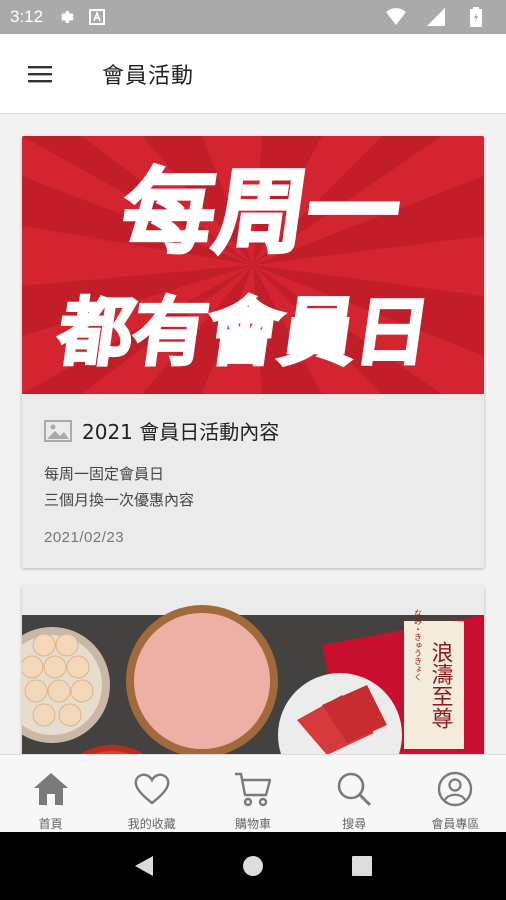 Image resolution: width=506 pixels, height=900 pixels. What do you see at coordinates (396, 17) in the screenshot?
I see `wifi-icon` at bounding box center [396, 17].